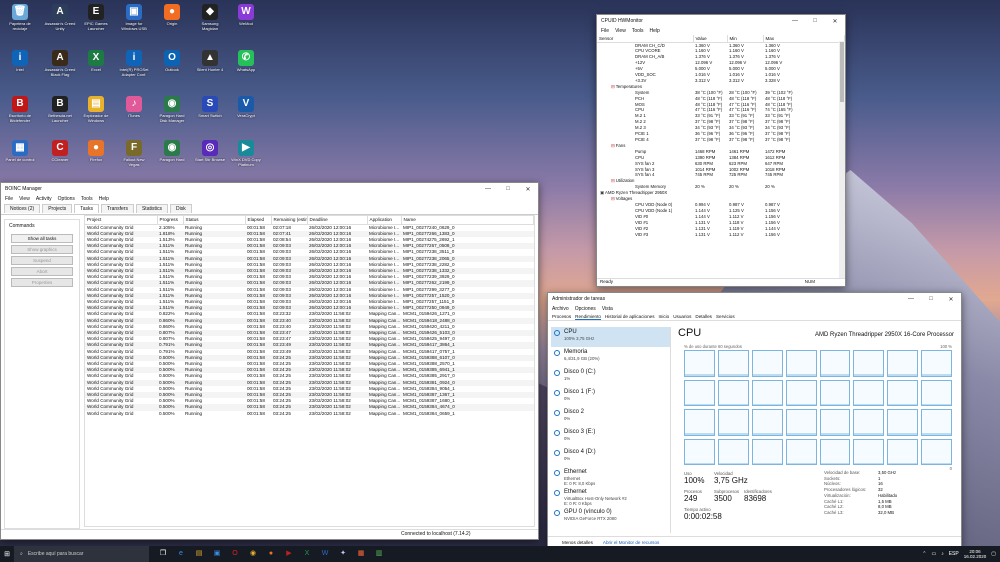 This screenshot has height=562, width=1000. What do you see at coordinates (610, 417) in the screenshot?
I see `perf-item-disco-2: Disco 2 0%` at bounding box center [610, 417].